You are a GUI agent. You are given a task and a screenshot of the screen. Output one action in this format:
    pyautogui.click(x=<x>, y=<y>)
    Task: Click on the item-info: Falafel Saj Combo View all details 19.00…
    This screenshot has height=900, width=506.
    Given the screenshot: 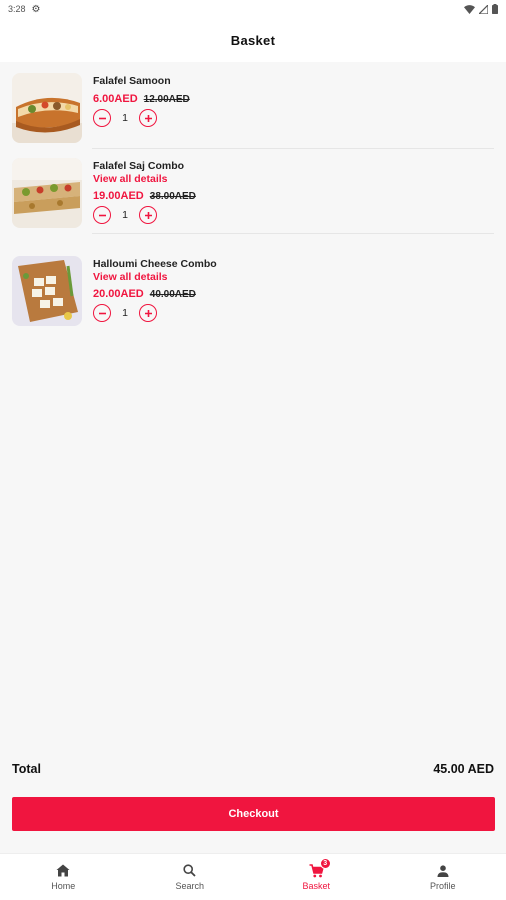 What is the action you would take?
    pyautogui.click(x=144, y=191)
    